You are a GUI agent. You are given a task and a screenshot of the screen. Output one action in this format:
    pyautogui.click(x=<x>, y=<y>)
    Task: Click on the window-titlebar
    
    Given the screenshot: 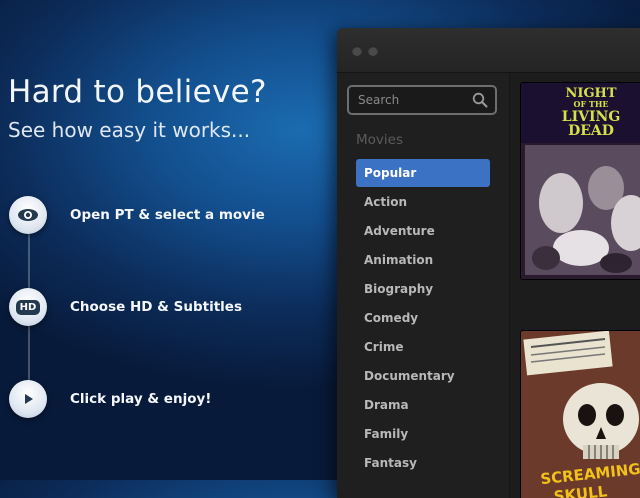 What is the action you would take?
    pyautogui.click(x=488, y=50)
    